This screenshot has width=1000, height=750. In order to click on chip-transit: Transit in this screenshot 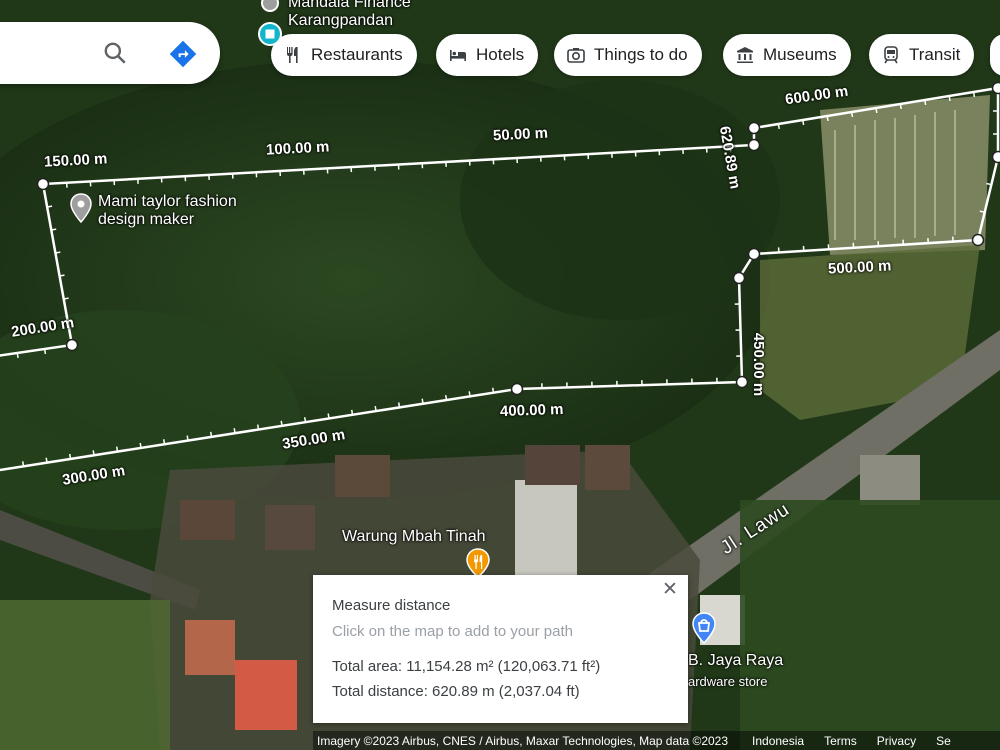, I will do `click(922, 55)`.